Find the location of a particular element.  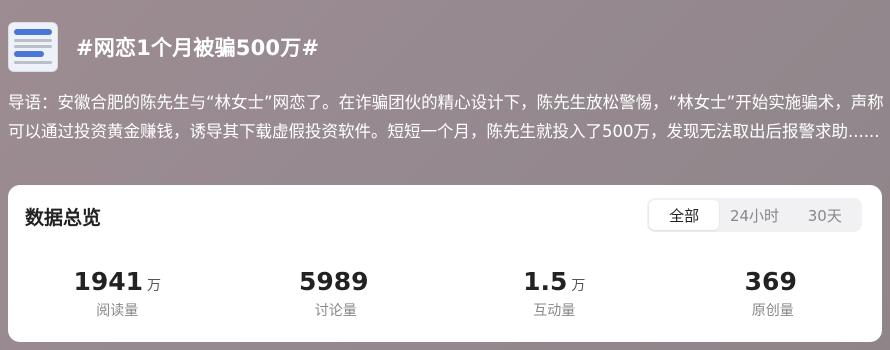

tab-24h: 24小时 is located at coordinates (754, 215).